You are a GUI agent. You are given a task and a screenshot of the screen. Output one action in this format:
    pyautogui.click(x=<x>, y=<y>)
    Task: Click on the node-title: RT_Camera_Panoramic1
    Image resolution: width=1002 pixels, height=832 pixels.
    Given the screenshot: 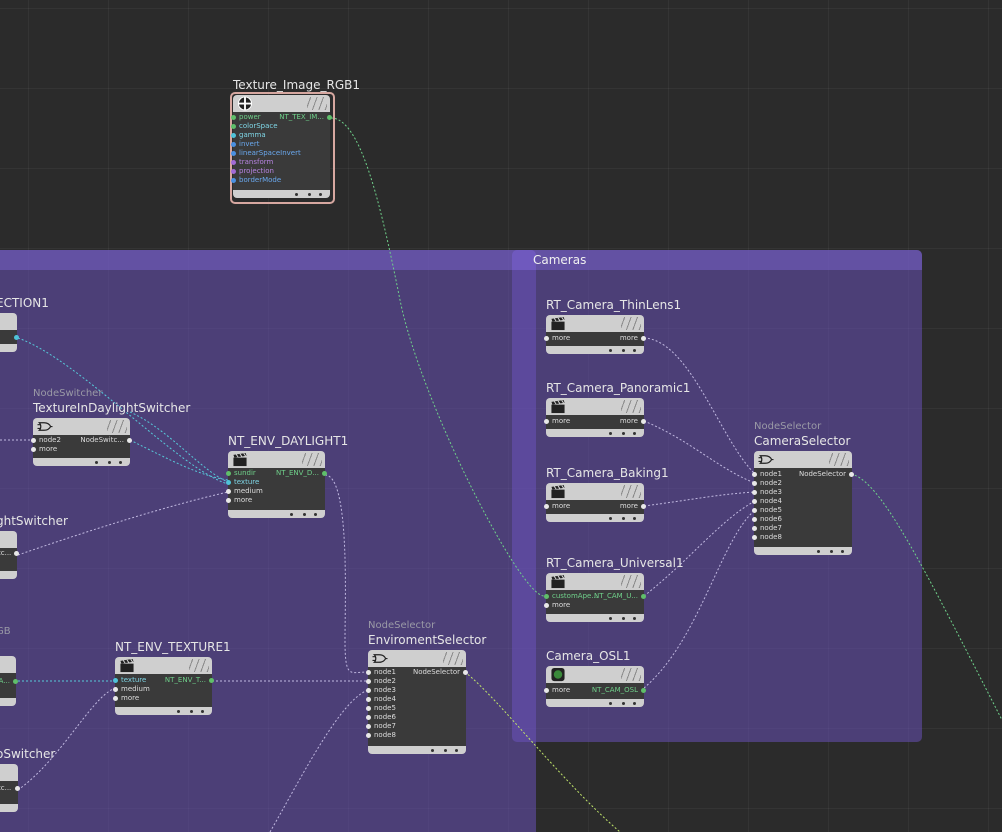 What is the action you would take?
    pyautogui.click(x=618, y=388)
    